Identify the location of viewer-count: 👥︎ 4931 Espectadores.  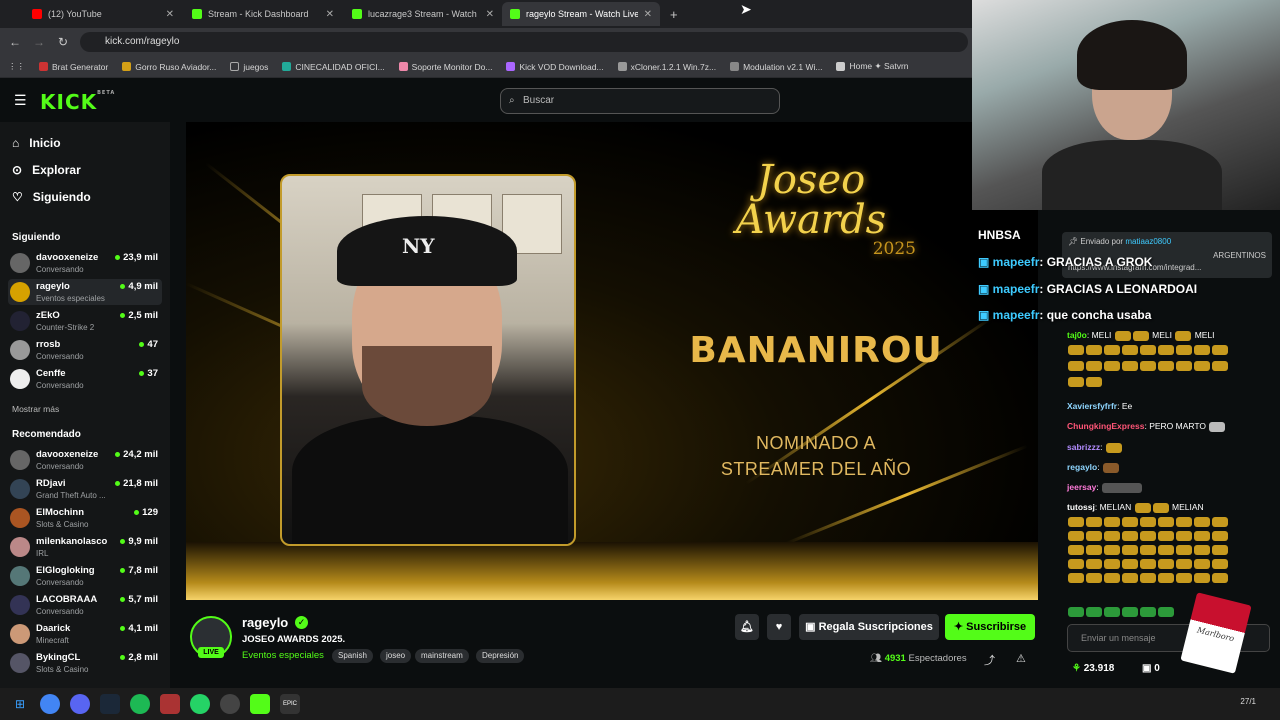
(918, 658).